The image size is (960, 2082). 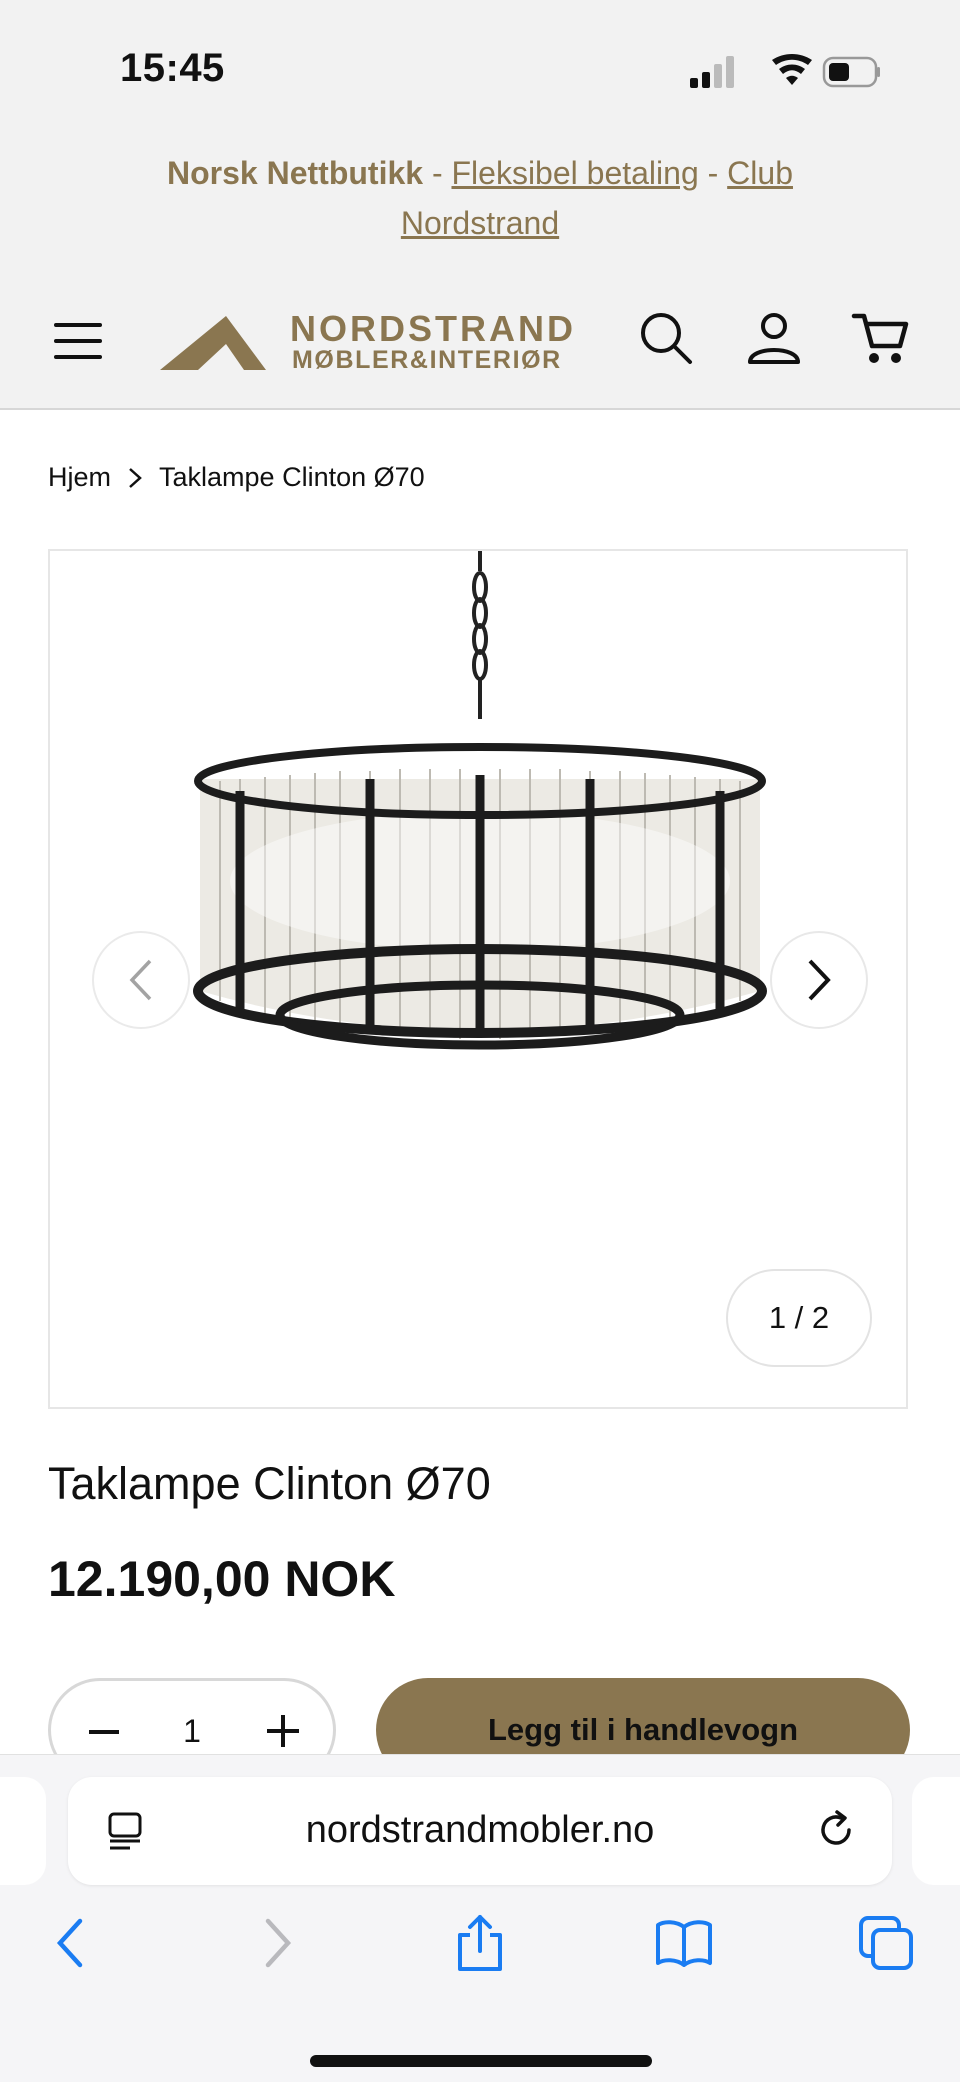 I want to click on forward-icon, so click(x=278, y=1943).